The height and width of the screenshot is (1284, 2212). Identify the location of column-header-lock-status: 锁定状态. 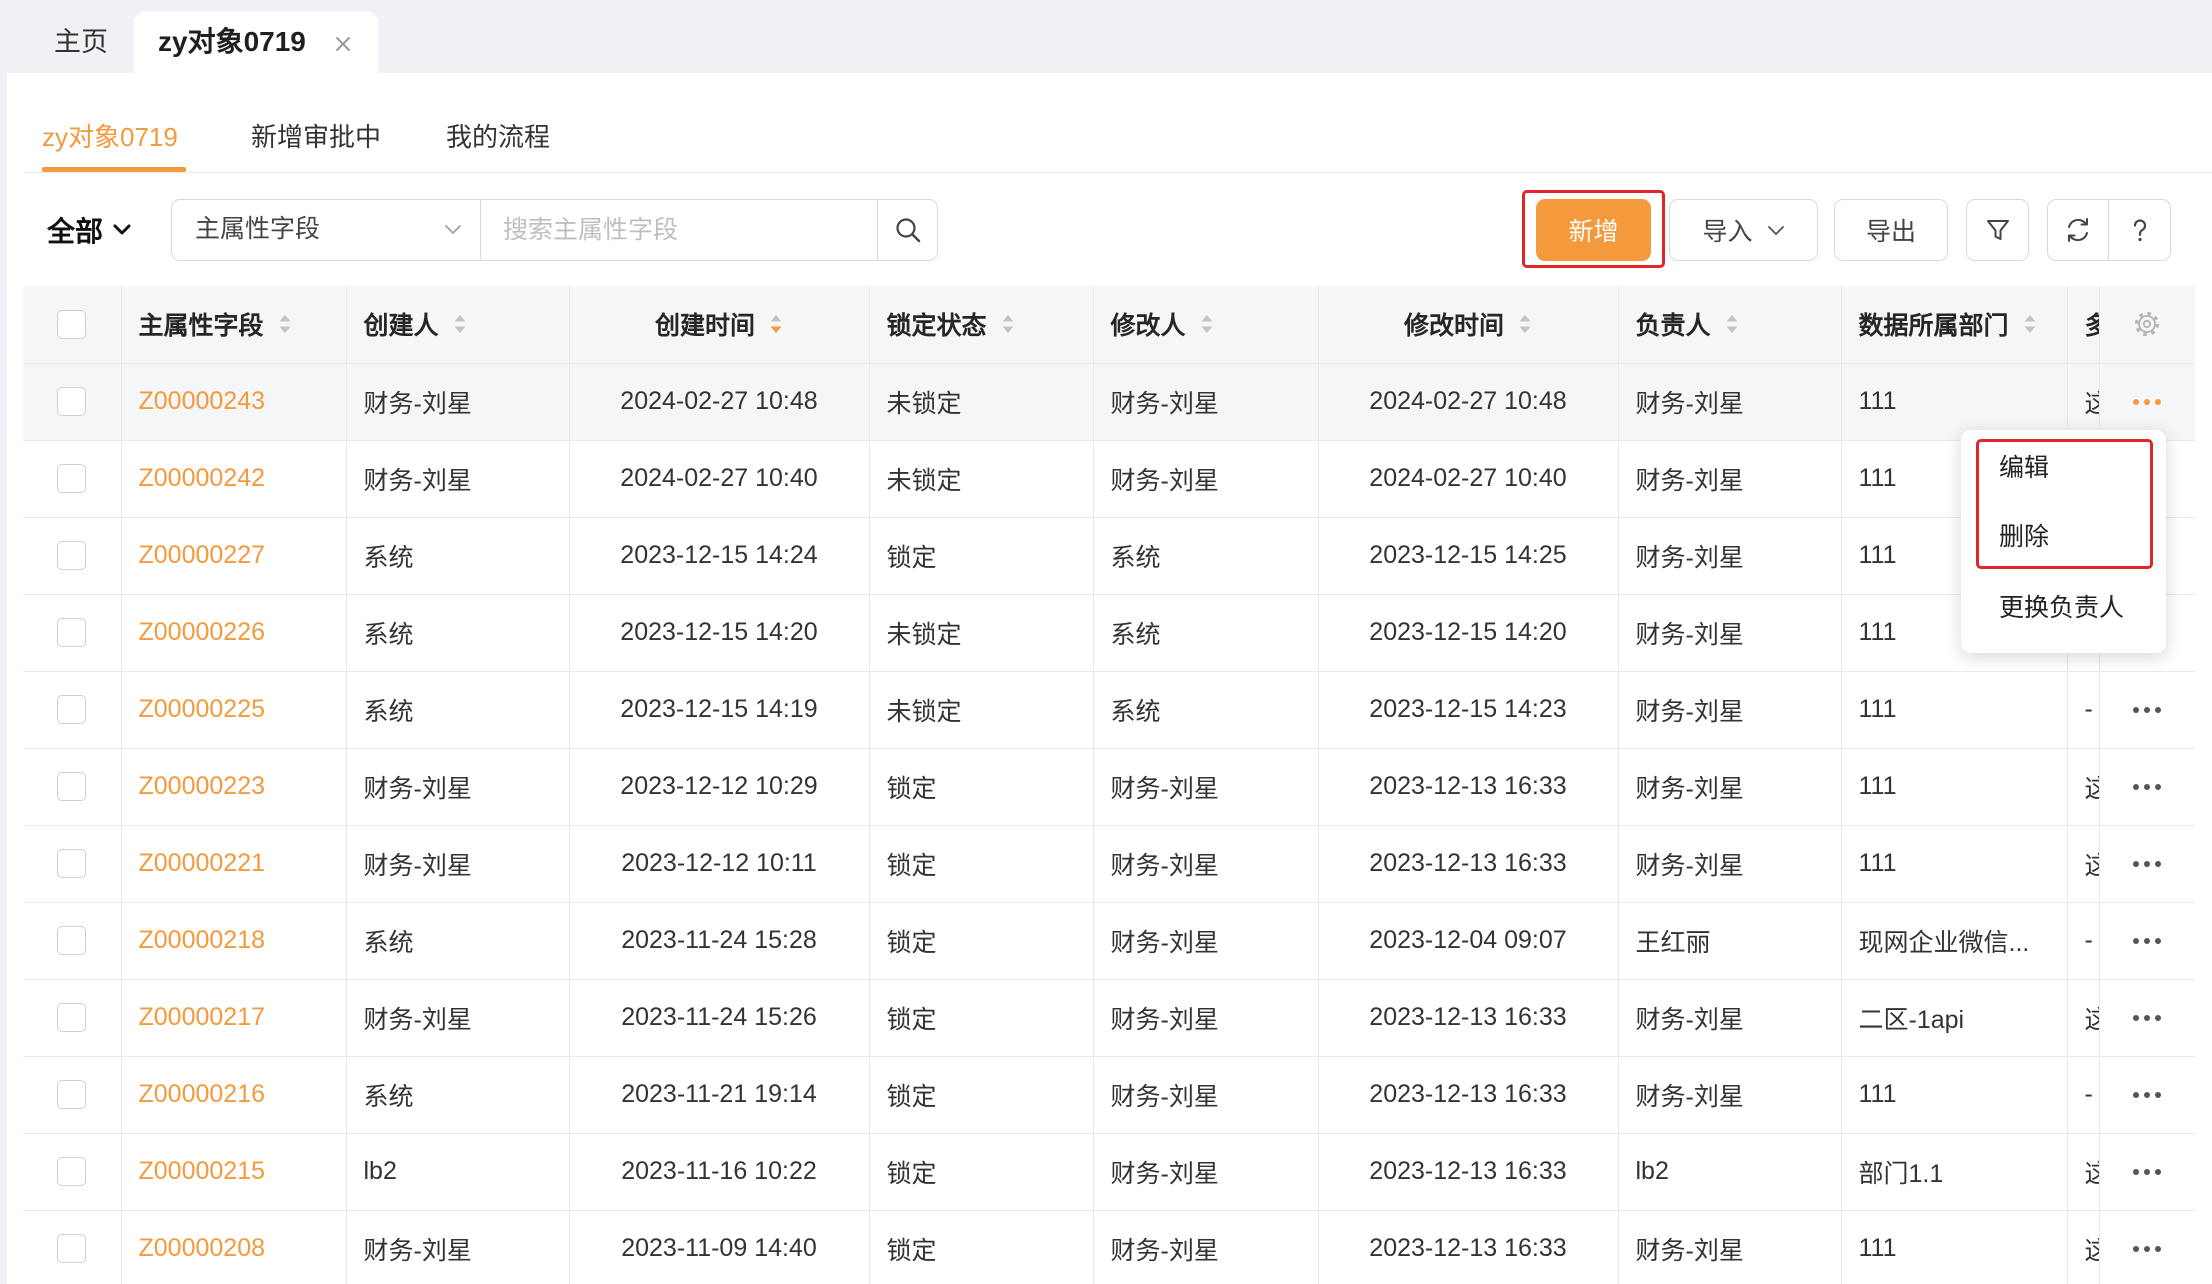
(981, 325).